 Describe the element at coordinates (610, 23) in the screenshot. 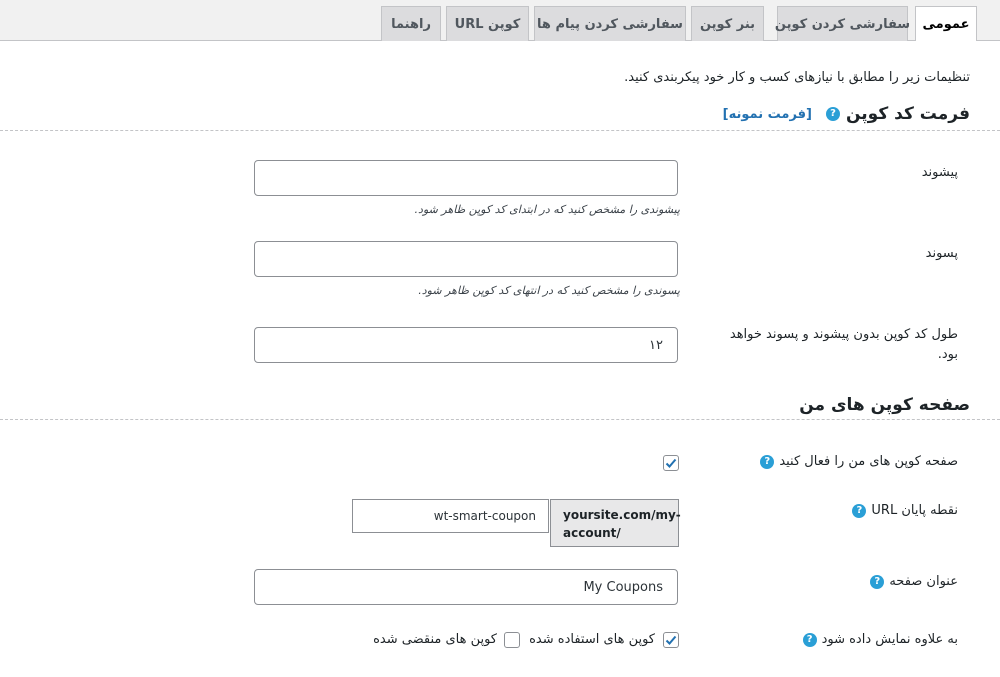

I see `tab-message-customization: سفارشی کردن پیام ها` at that location.